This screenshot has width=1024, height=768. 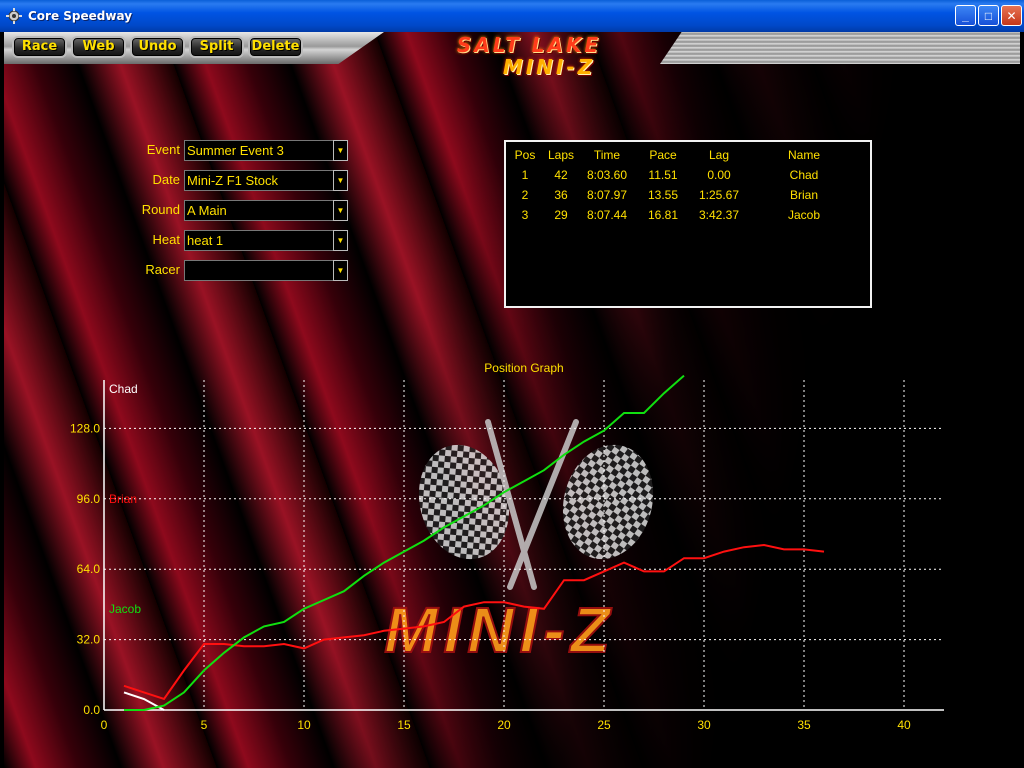 I want to click on x-tick-label: 30, so click(x=704, y=725).